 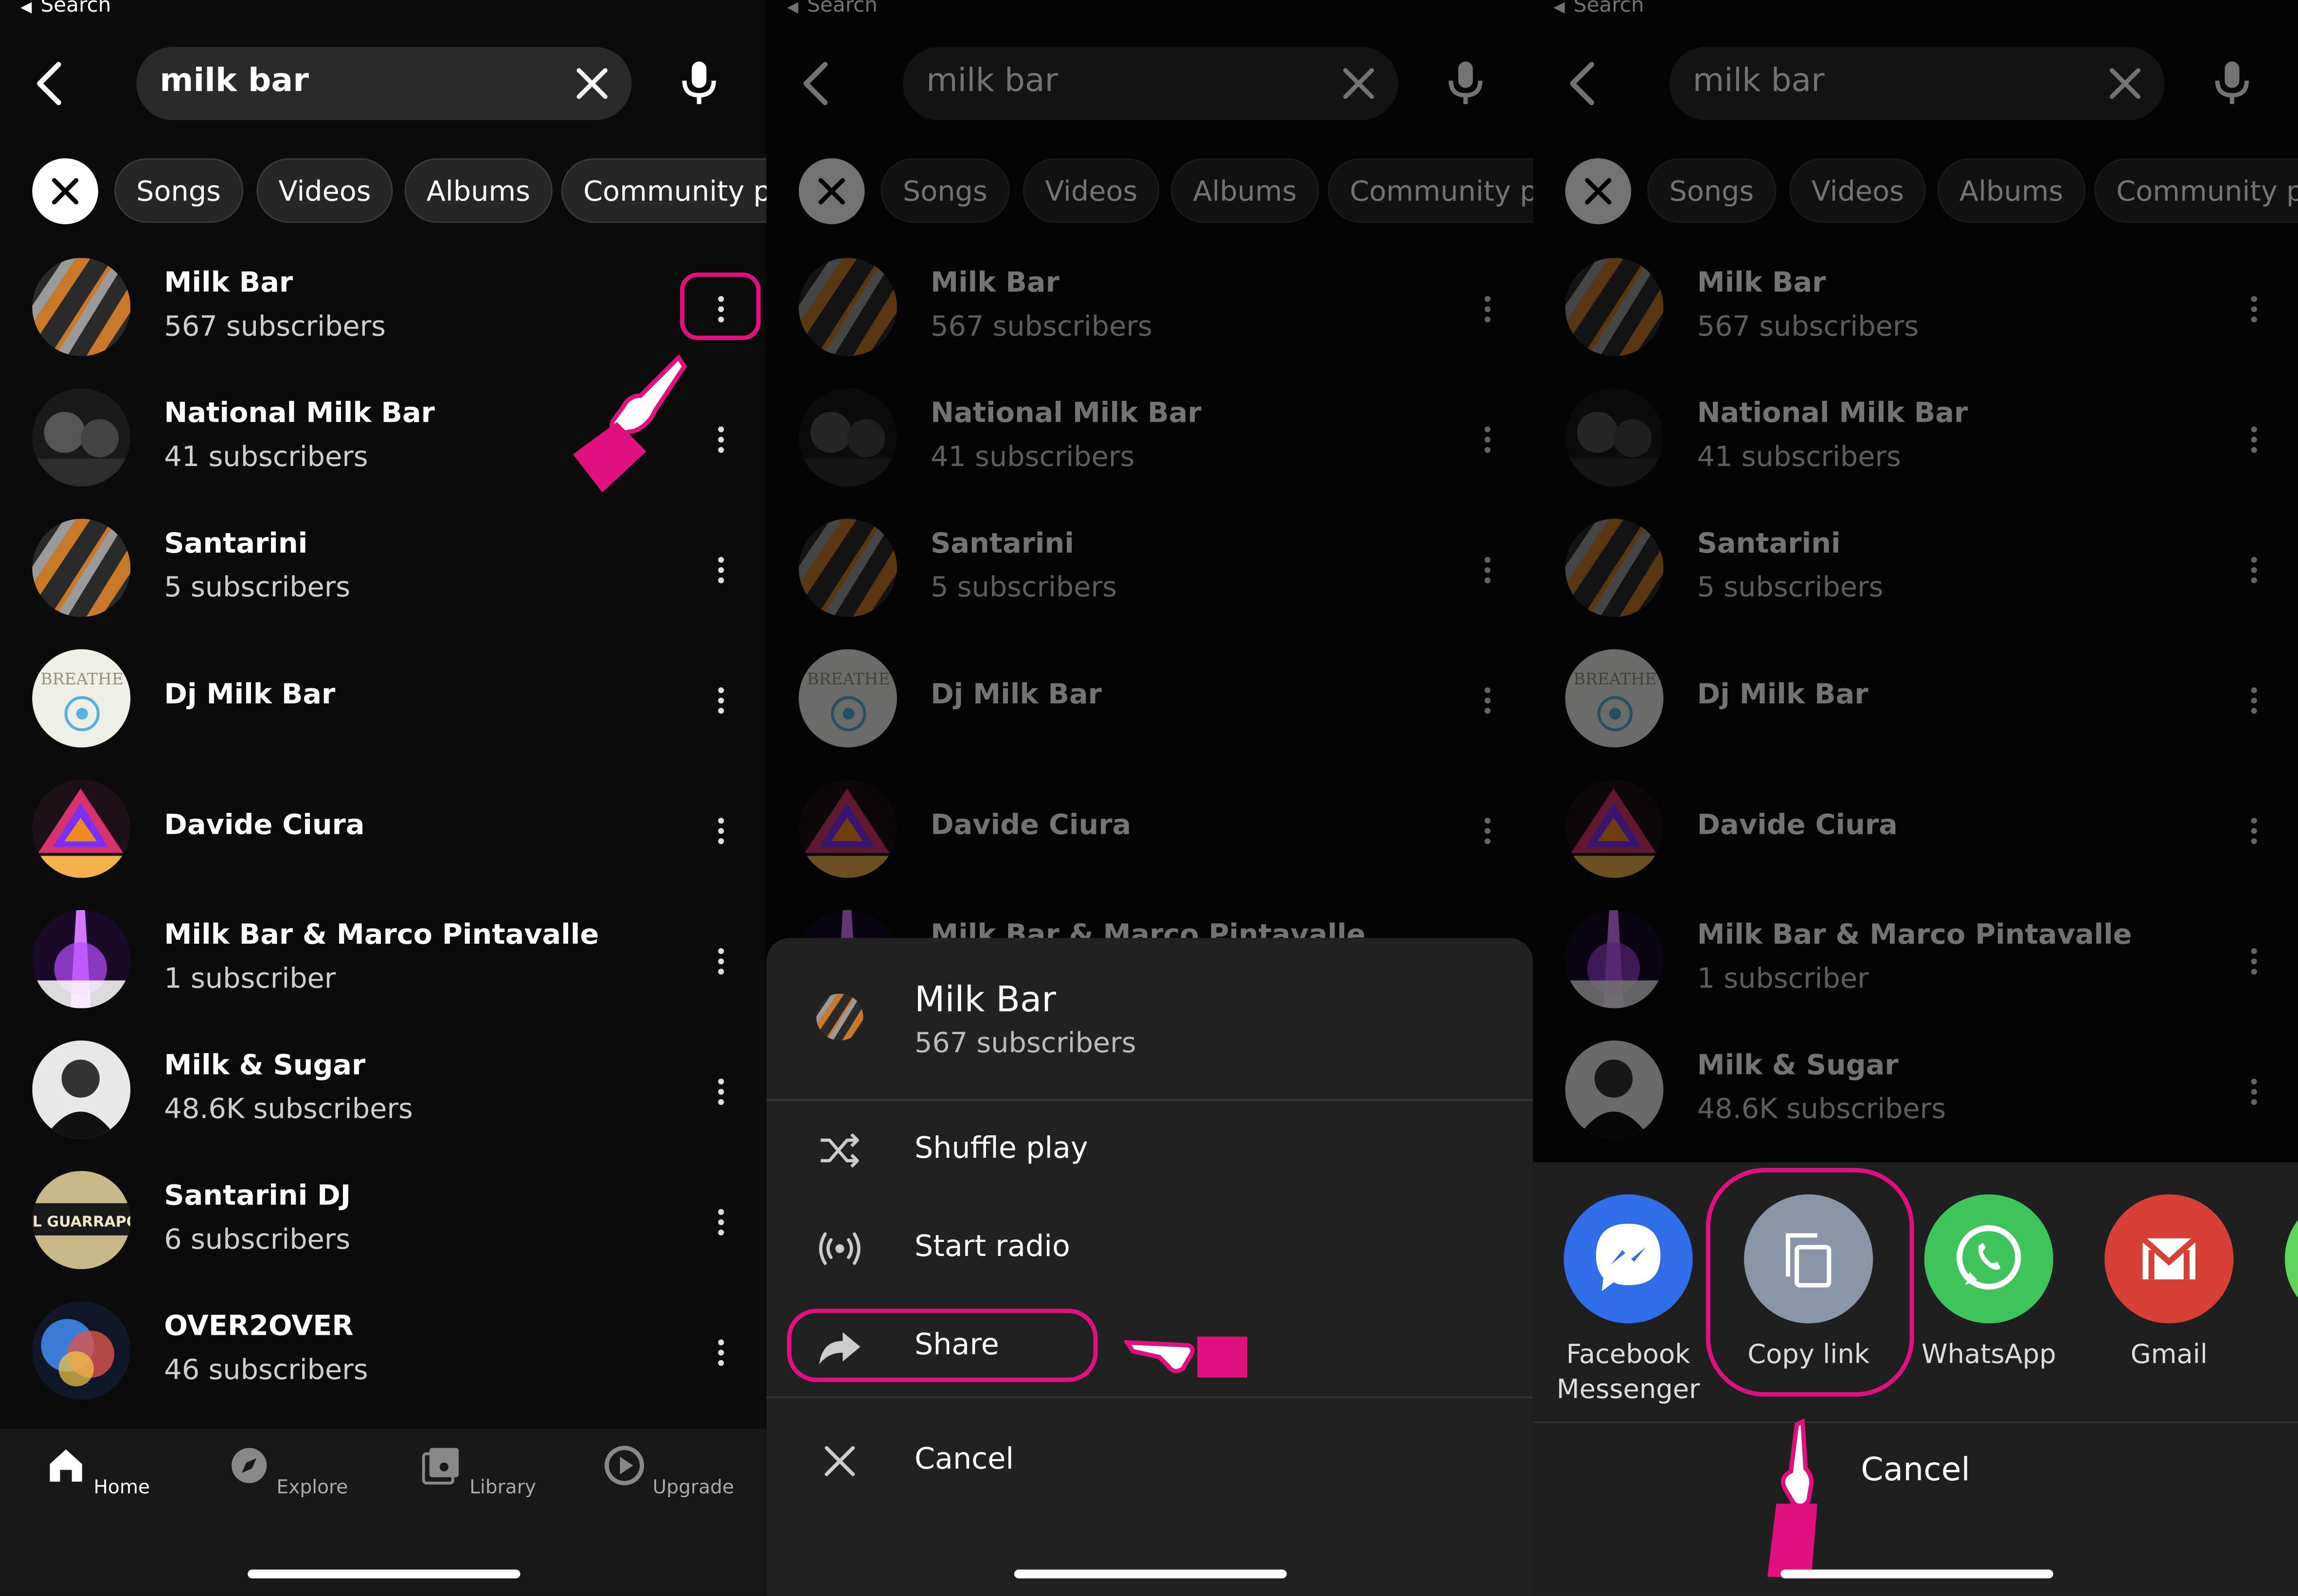 What do you see at coordinates (178, 190) in the screenshot?
I see `chip-songs: Songs` at bounding box center [178, 190].